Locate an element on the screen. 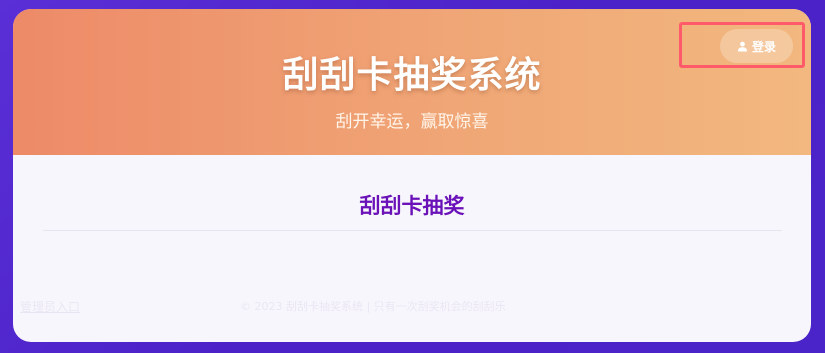 The image size is (825, 353). section-divider is located at coordinates (412, 230).